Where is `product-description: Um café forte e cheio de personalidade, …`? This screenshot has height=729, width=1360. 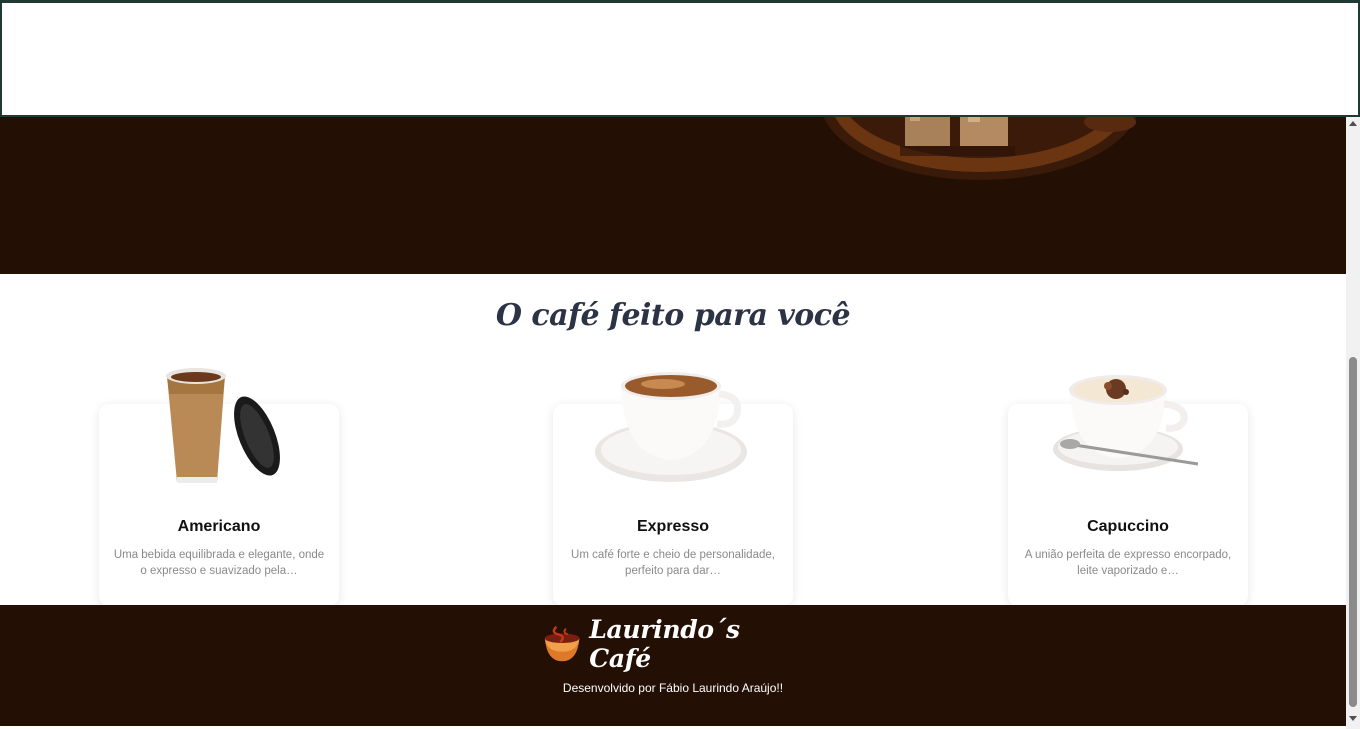
product-description: Um café forte e cheio de personalidade, … is located at coordinates (673, 563).